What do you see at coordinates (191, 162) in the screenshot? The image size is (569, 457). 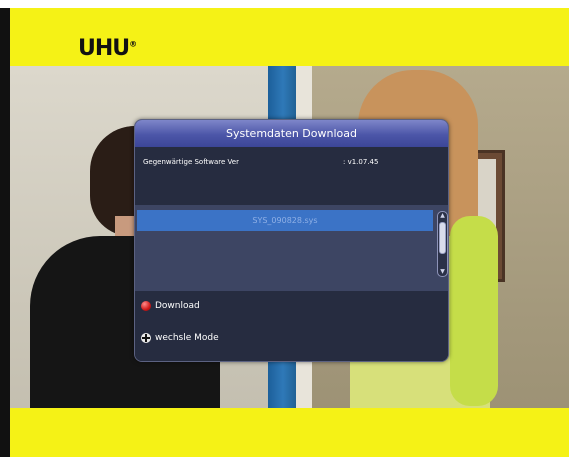 I see `software-version-label: Gegenwärtige Software Ver` at bounding box center [191, 162].